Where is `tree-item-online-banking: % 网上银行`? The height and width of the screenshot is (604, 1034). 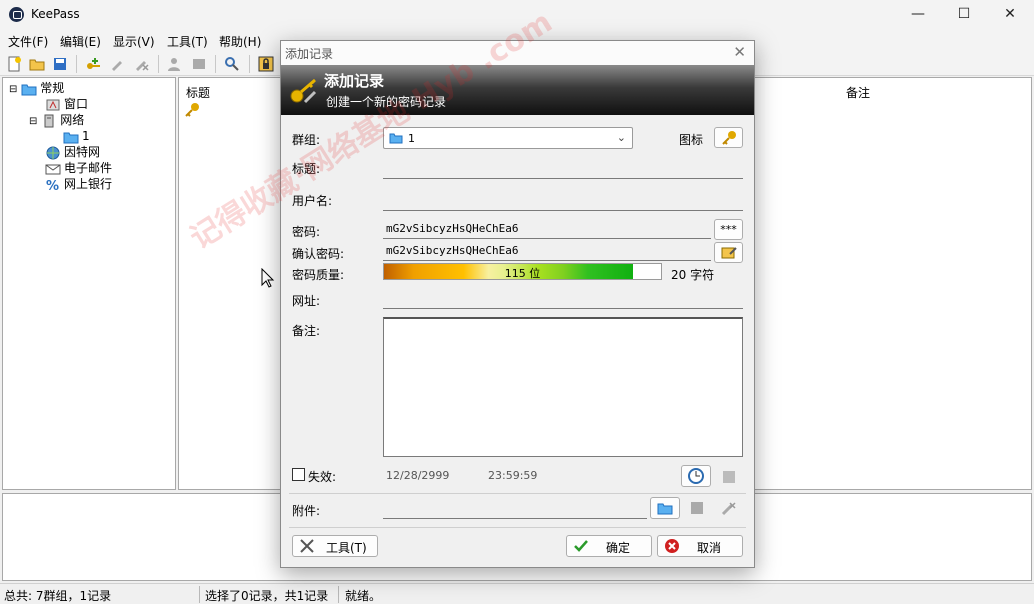 tree-item-online-banking: % 网上银行 is located at coordinates (78, 184).